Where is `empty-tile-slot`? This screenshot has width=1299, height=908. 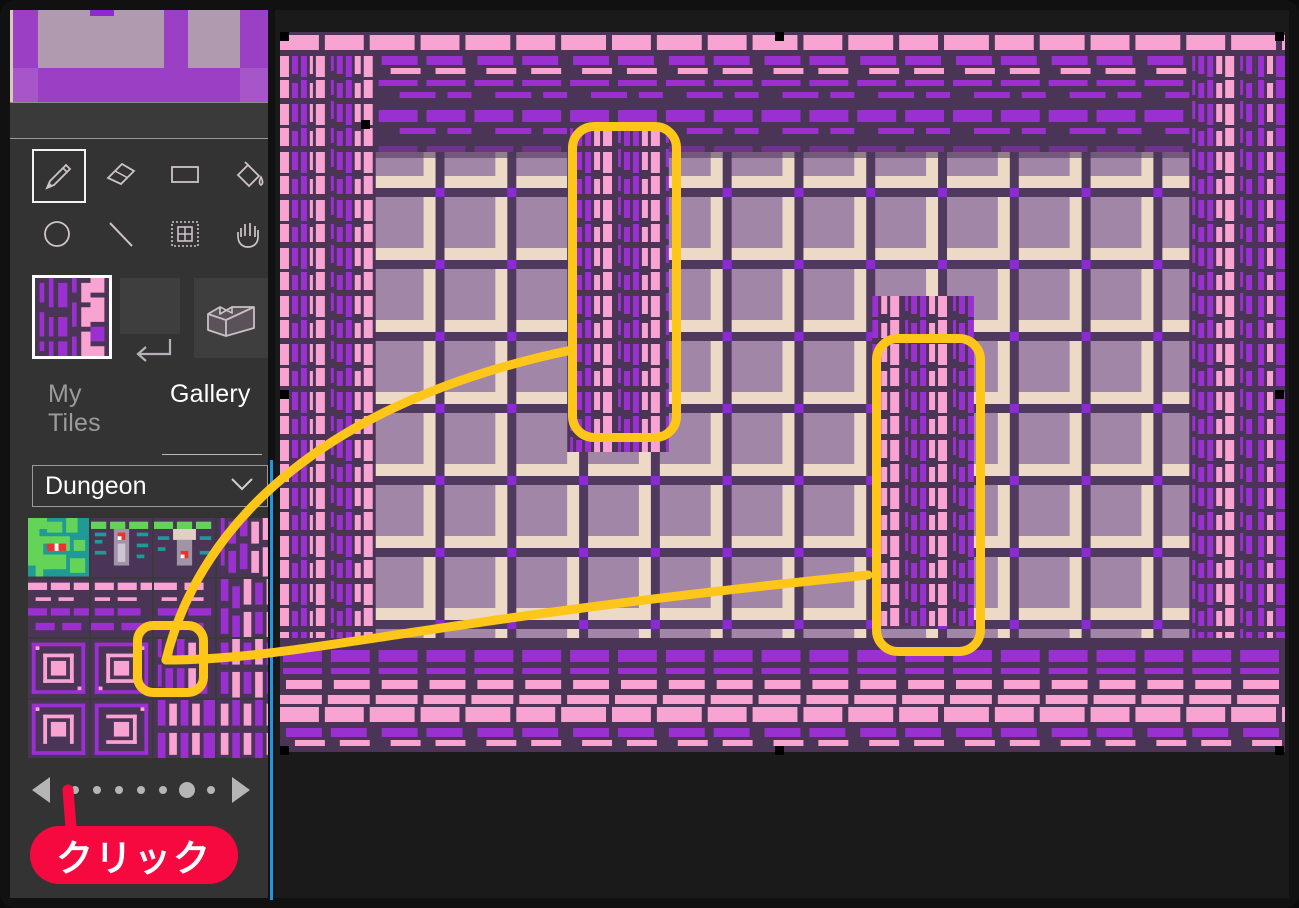
empty-tile-slot is located at coordinates (150, 306).